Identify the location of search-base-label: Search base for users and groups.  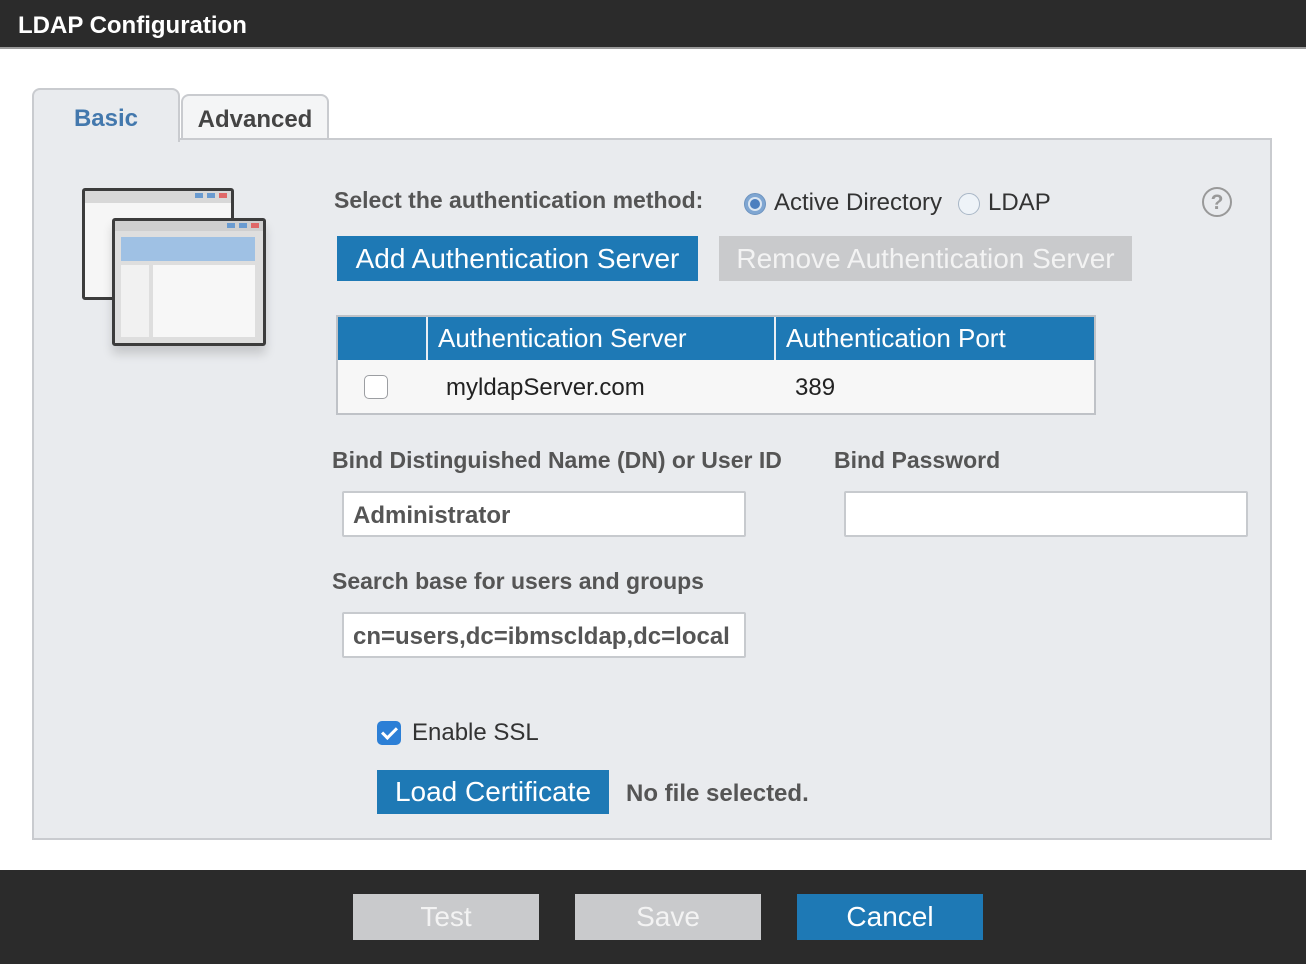
(518, 581).